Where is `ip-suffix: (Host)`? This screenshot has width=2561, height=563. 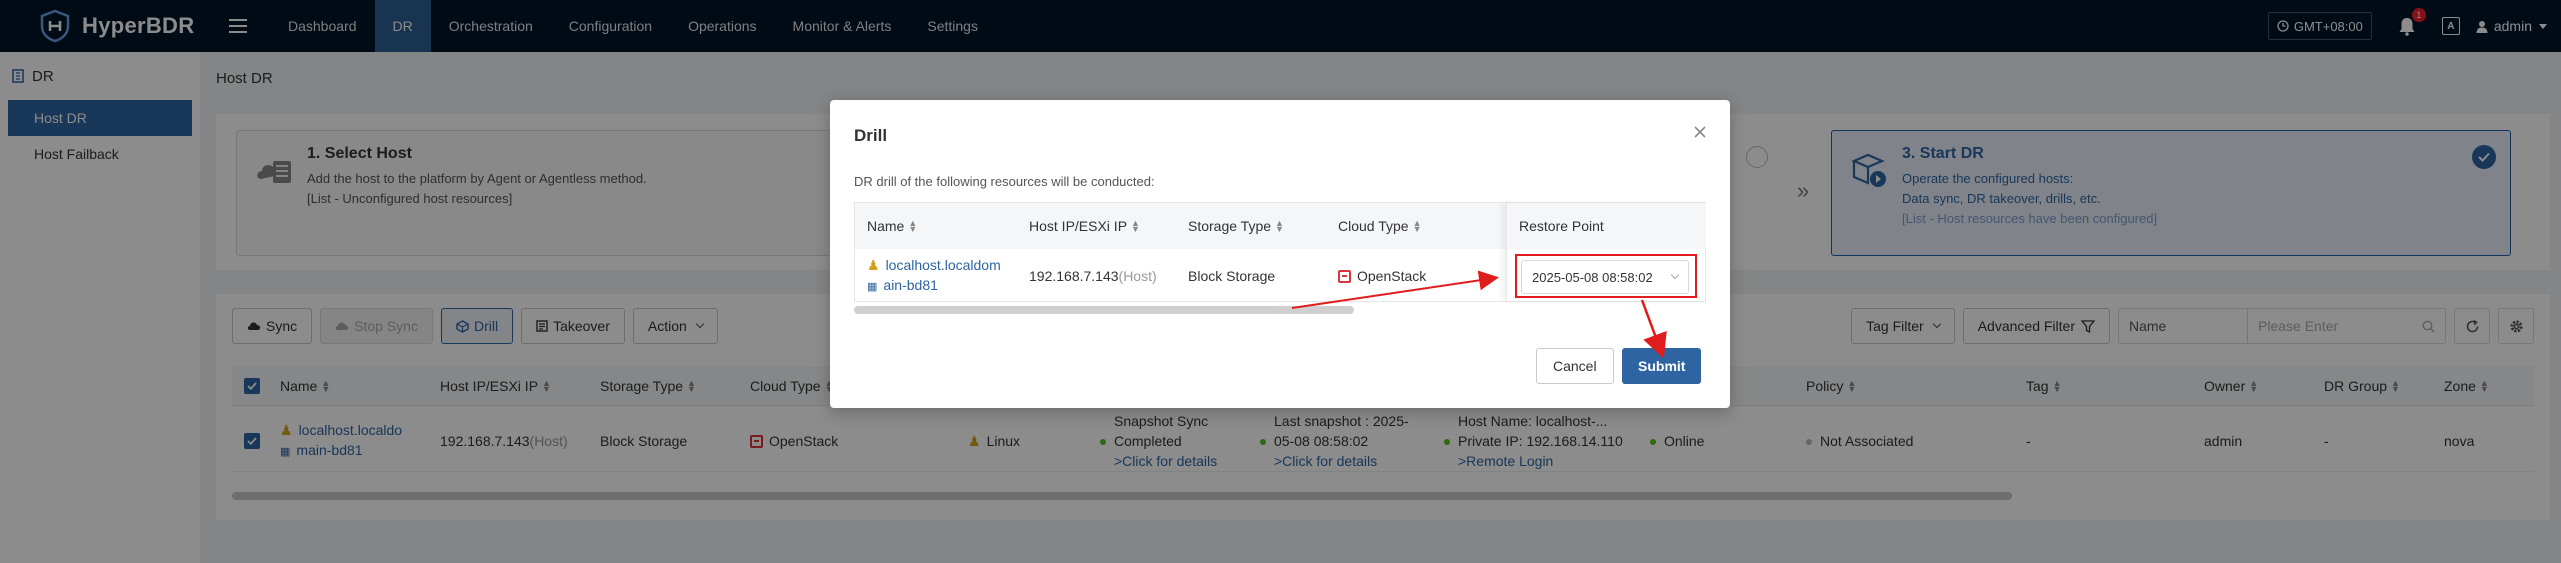 ip-suffix: (Host) is located at coordinates (1137, 276).